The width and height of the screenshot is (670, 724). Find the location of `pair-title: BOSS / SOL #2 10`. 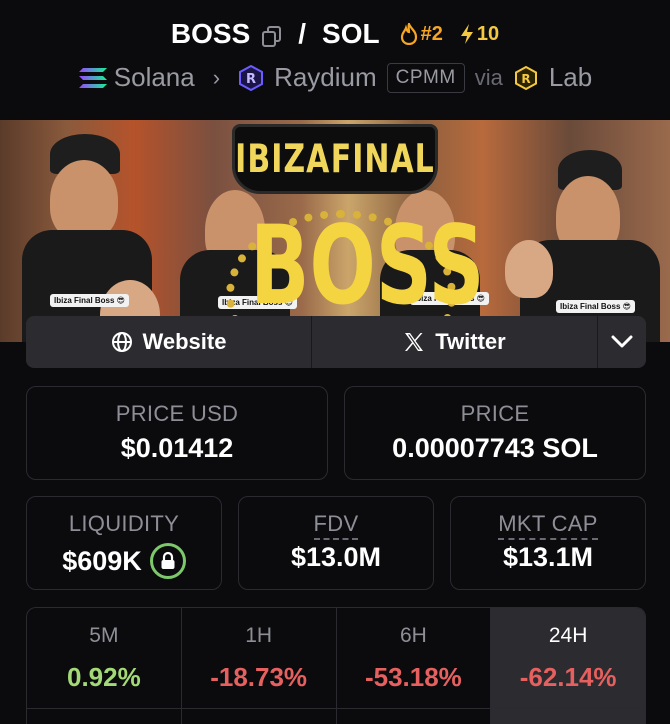

pair-title: BOSS / SOL #2 10 is located at coordinates (335, 34).